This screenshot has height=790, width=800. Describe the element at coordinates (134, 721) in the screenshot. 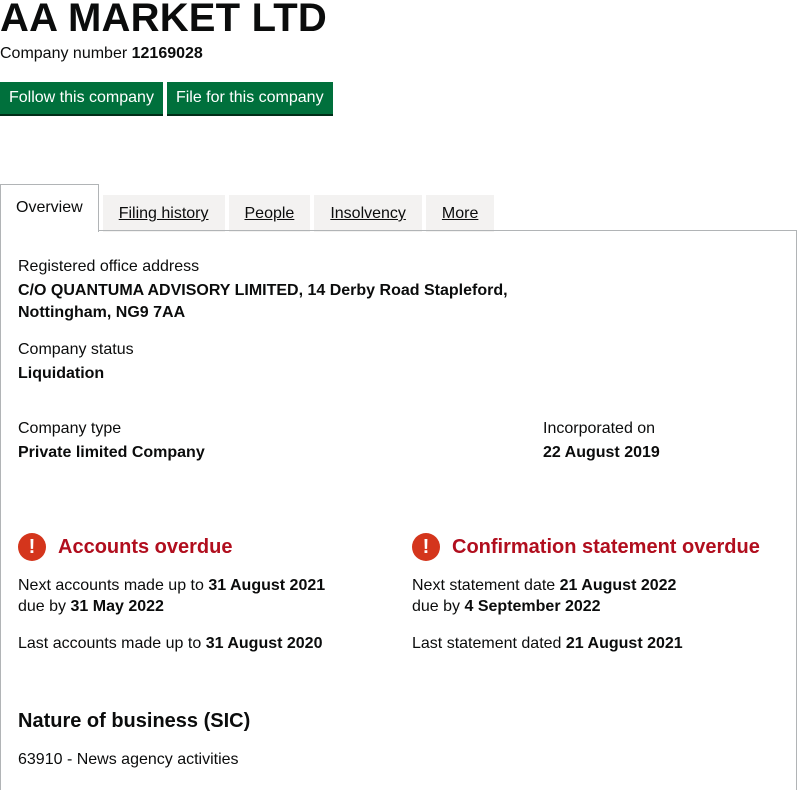

I see `sic-heading: Nature of business (SIC)` at that location.